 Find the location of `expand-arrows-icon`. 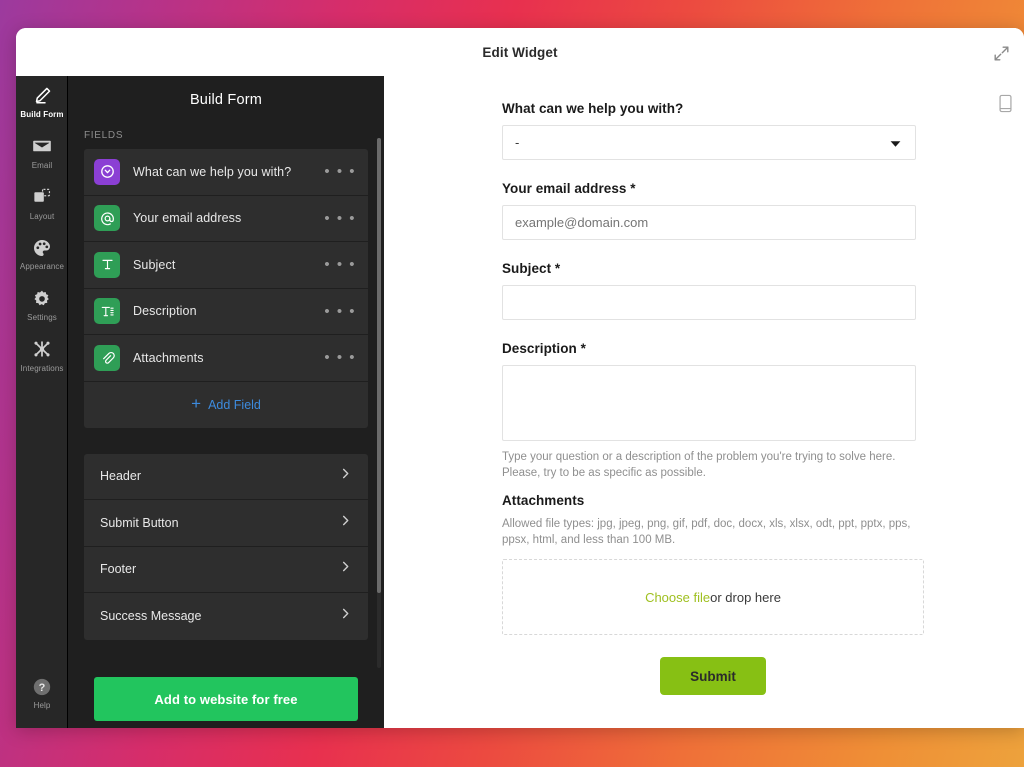

expand-arrows-icon is located at coordinates (1001, 53).